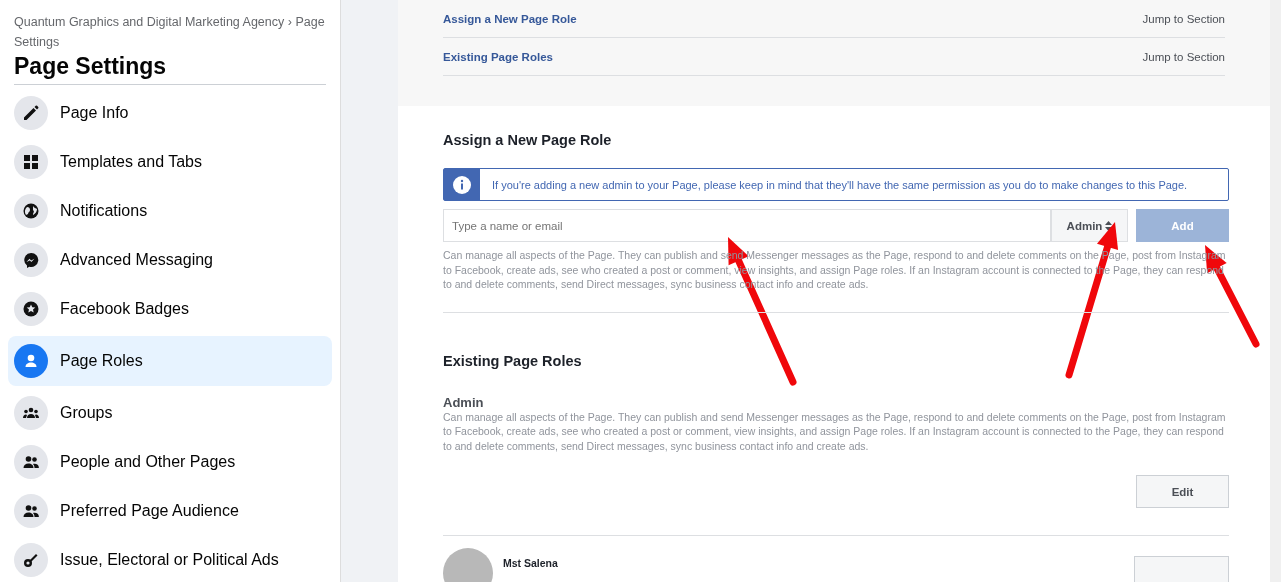 Image resolution: width=1281 pixels, height=582 pixels. Describe the element at coordinates (31, 113) in the screenshot. I see `pencil-icon` at that location.